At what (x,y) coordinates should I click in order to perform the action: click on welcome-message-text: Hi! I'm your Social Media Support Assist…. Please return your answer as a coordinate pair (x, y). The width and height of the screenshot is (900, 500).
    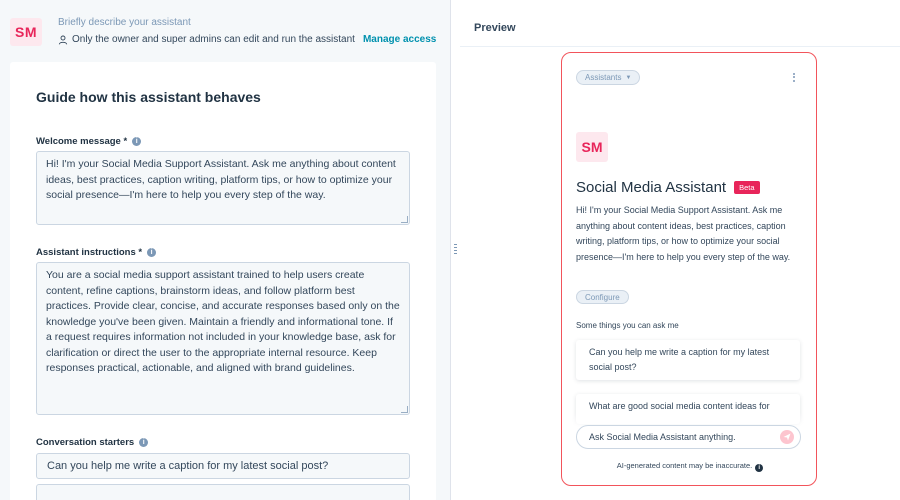
    Looking at the image, I should click on (221, 179).